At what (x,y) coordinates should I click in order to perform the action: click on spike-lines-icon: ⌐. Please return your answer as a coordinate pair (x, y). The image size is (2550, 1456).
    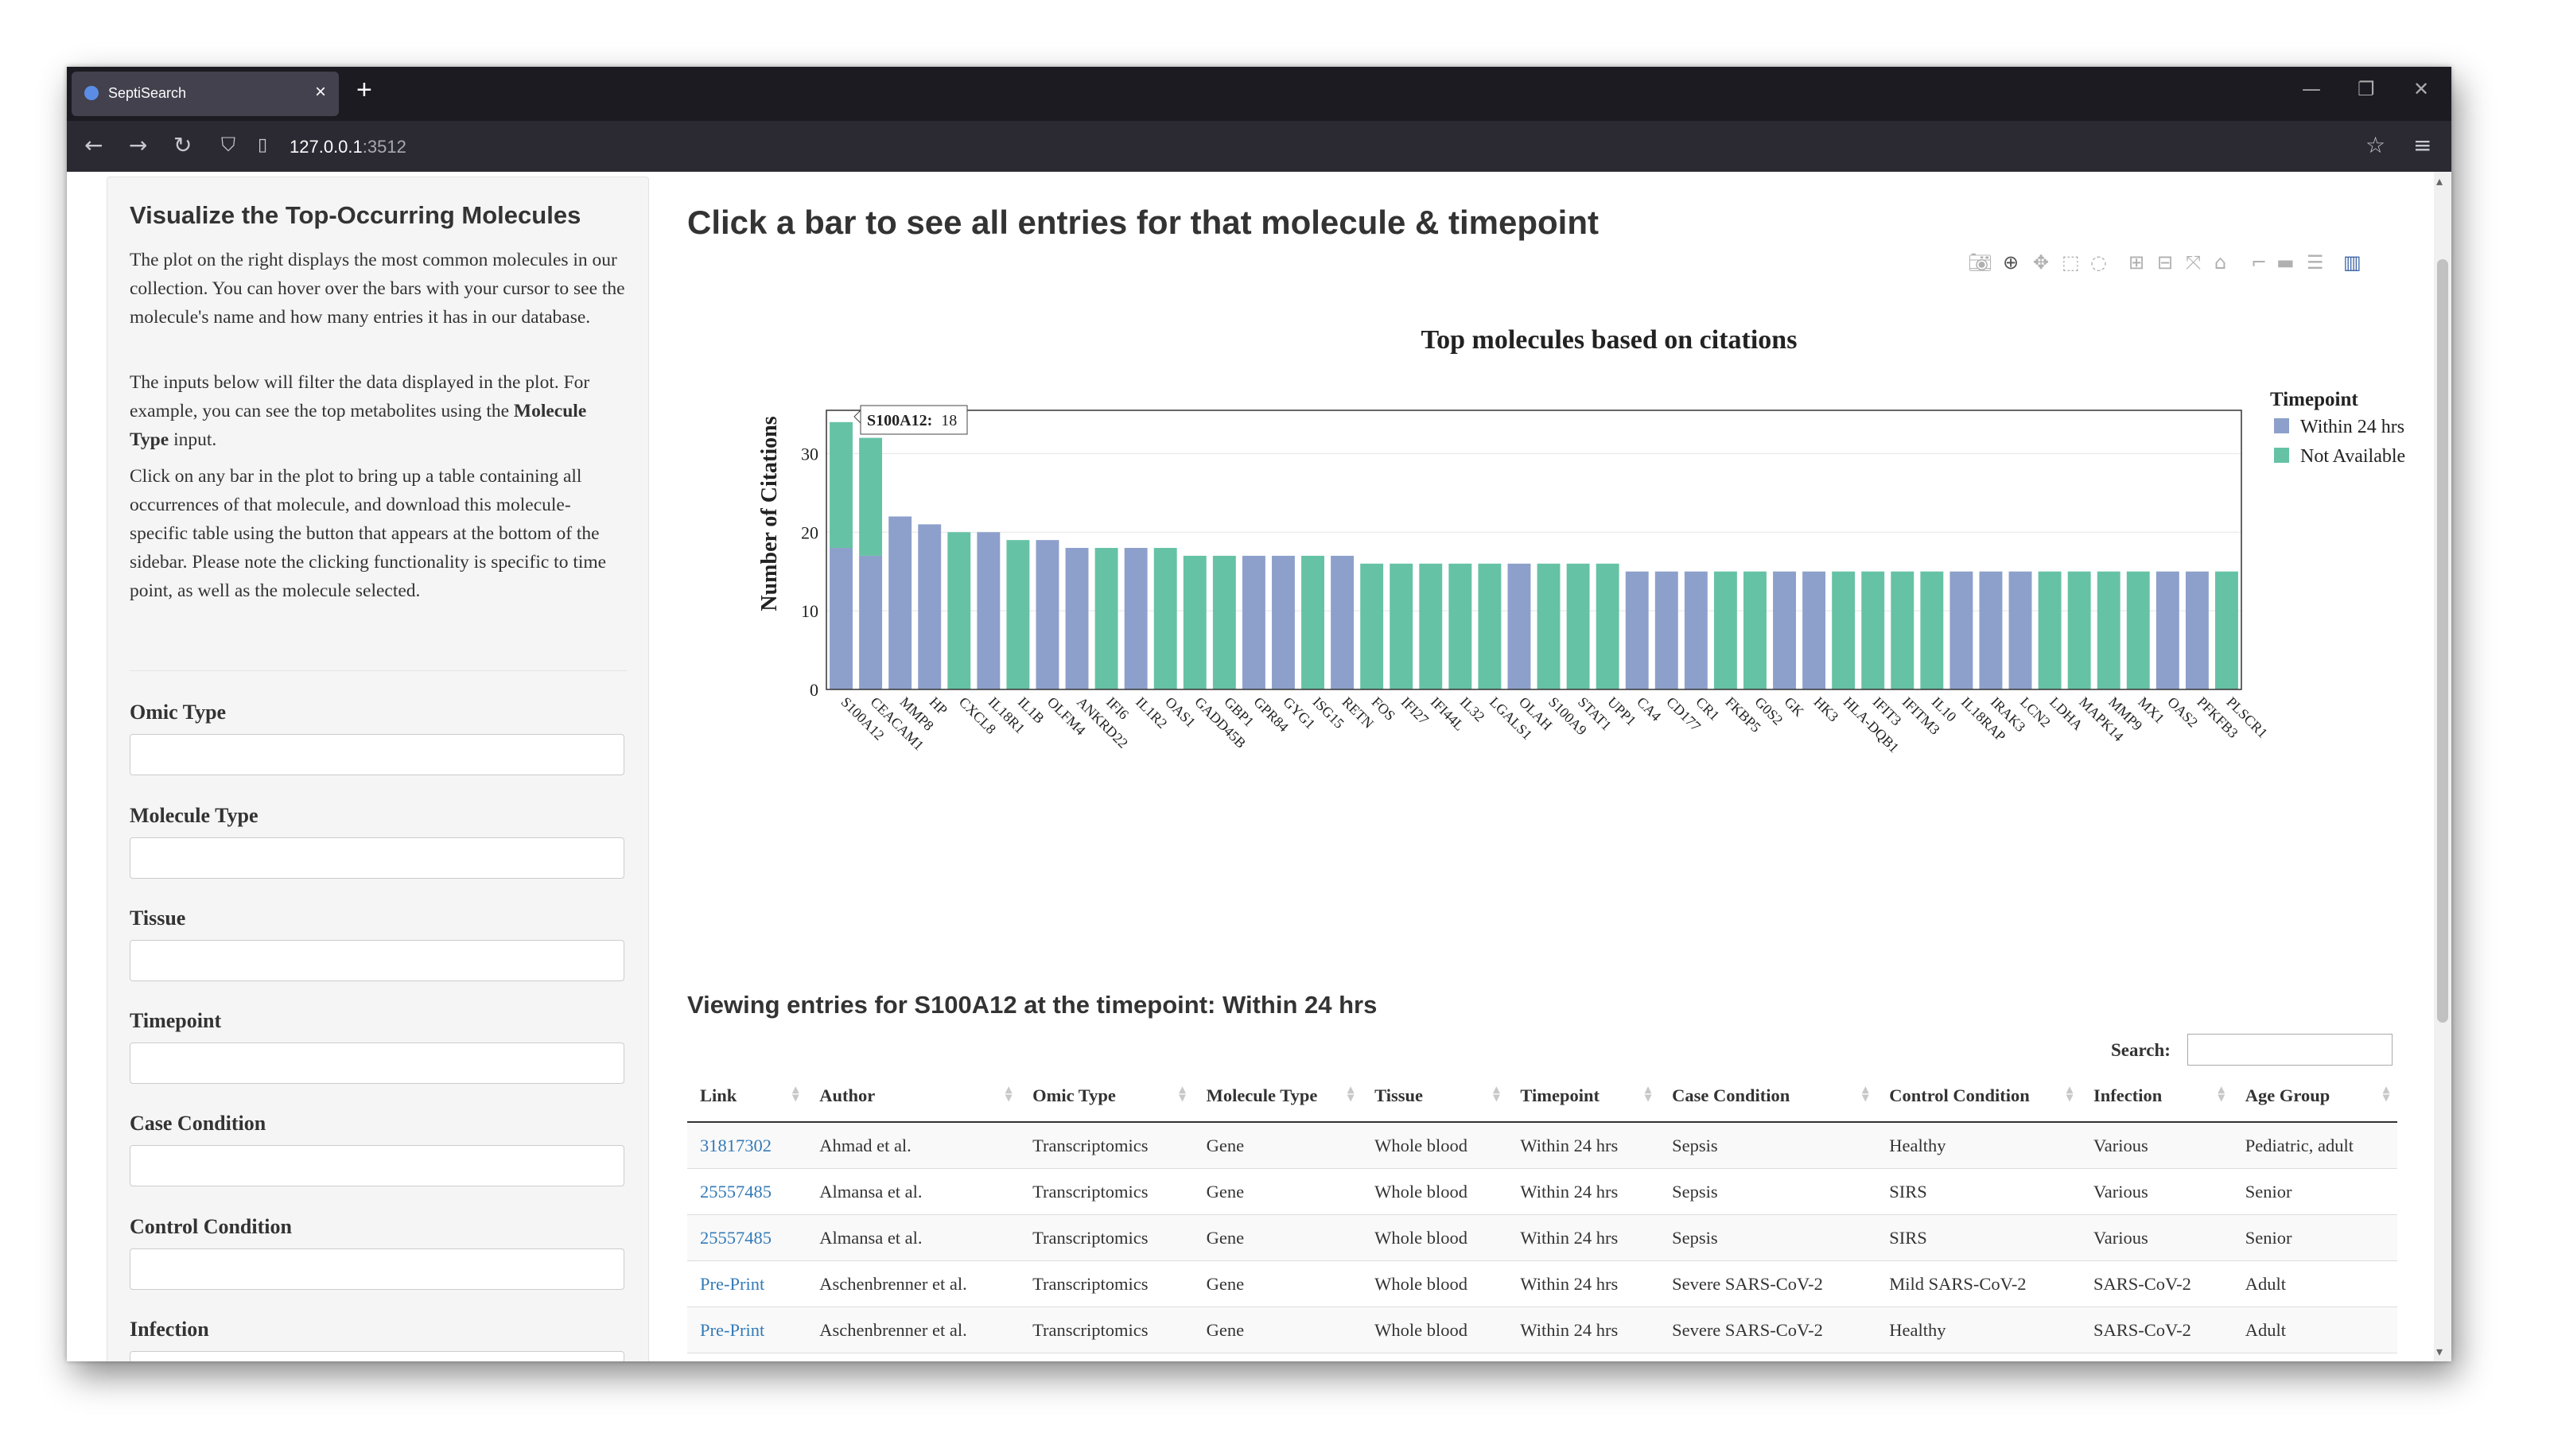
    Looking at the image, I should click on (2259, 262).